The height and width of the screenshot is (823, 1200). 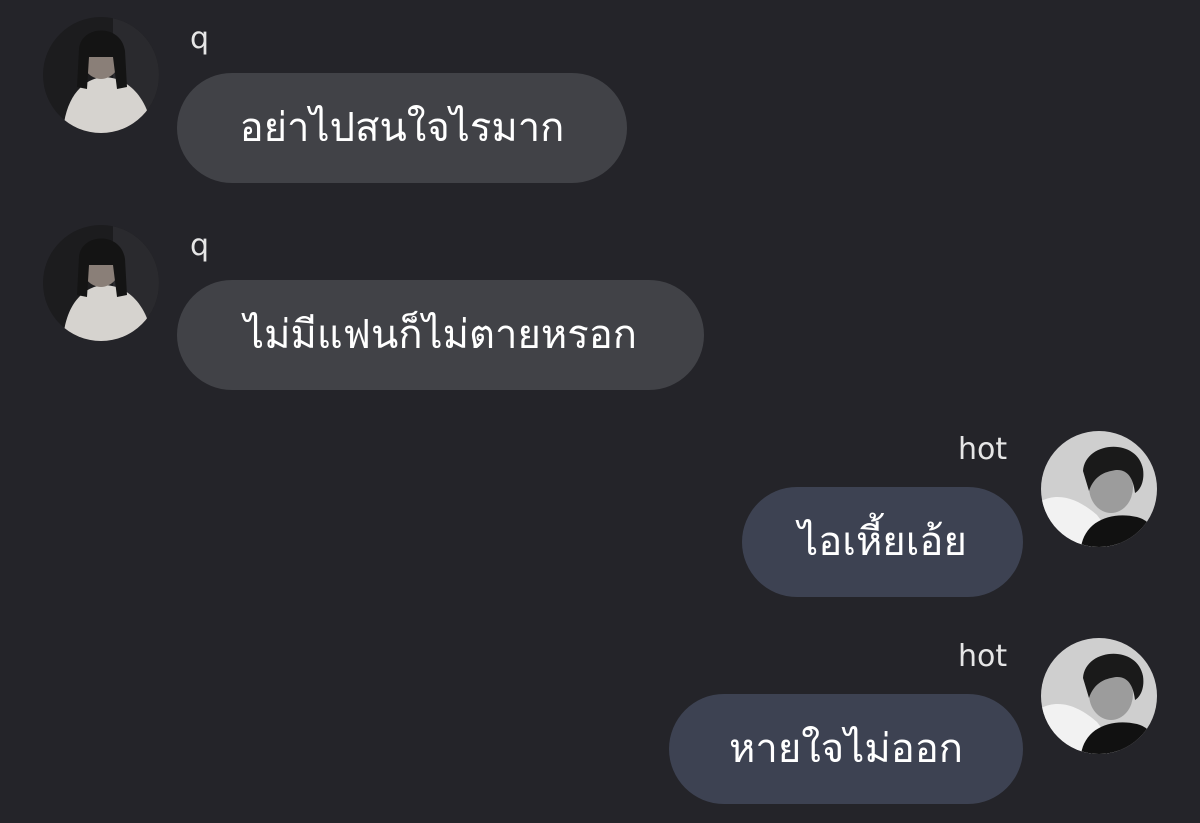 I want to click on message-bubble: หายใจไม่ออก, so click(x=846, y=749).